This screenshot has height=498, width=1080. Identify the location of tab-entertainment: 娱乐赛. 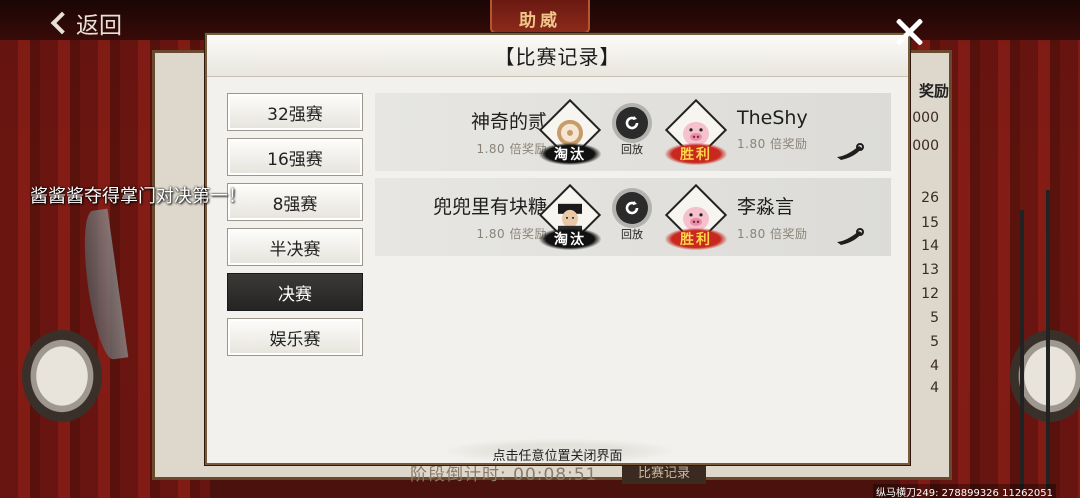
(295, 337).